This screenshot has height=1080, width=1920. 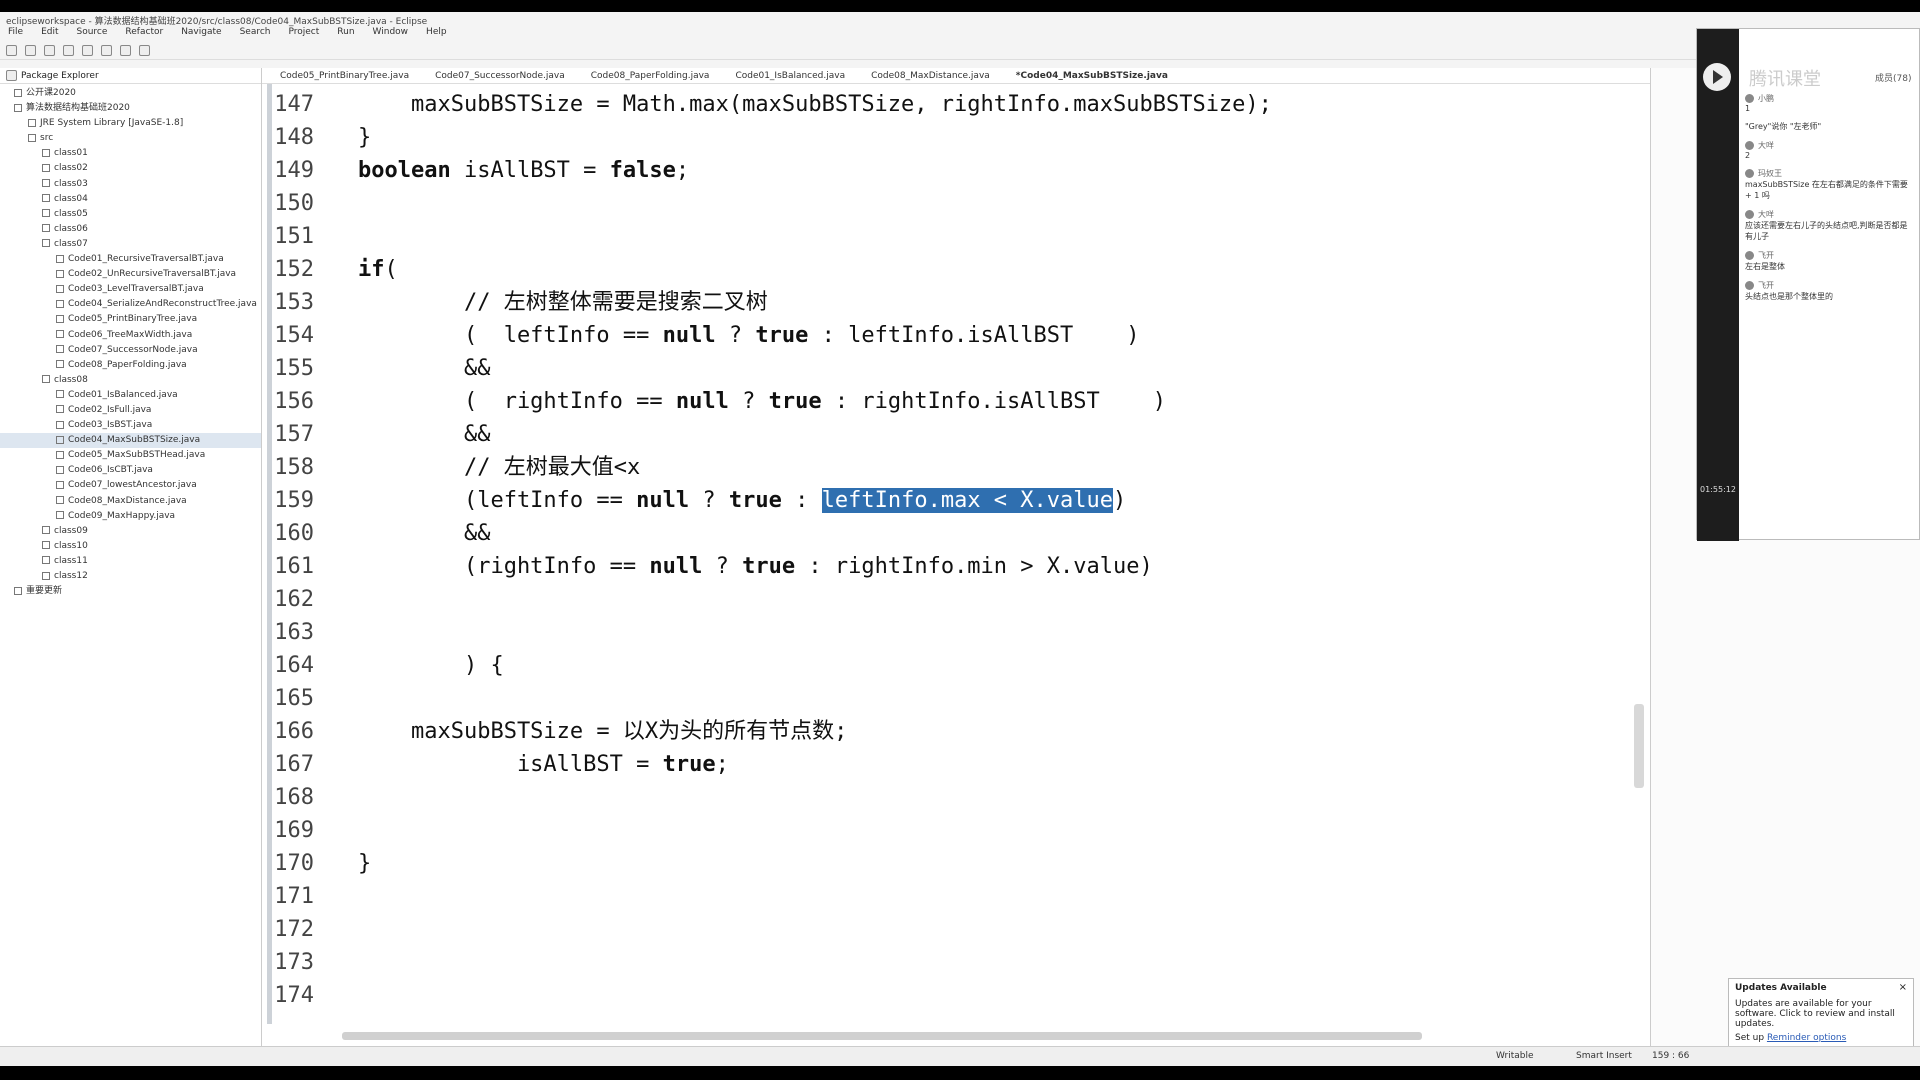 I want to click on chat-text: 2, so click(x=1748, y=155).